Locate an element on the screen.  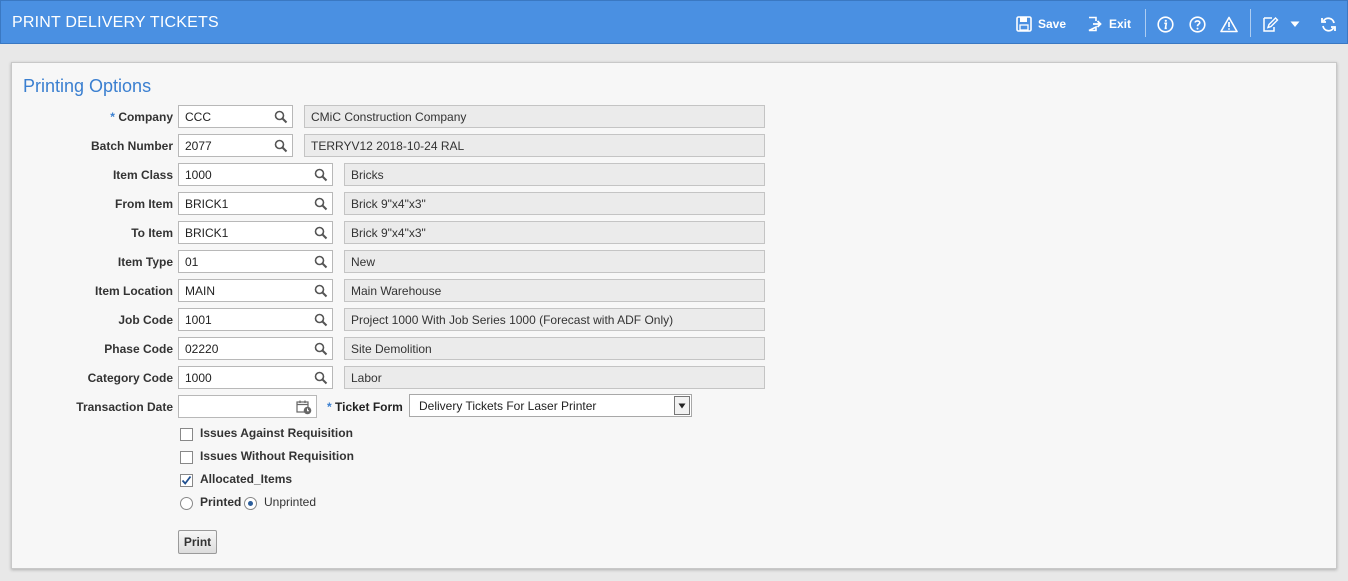
chevron-down-icon is located at coordinates (1295, 24).